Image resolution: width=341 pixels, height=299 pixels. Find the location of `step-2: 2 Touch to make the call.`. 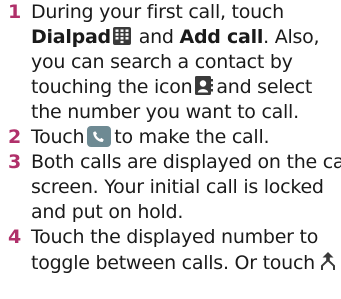

step-2: 2 Touch to make the call. is located at coordinates (174, 137).